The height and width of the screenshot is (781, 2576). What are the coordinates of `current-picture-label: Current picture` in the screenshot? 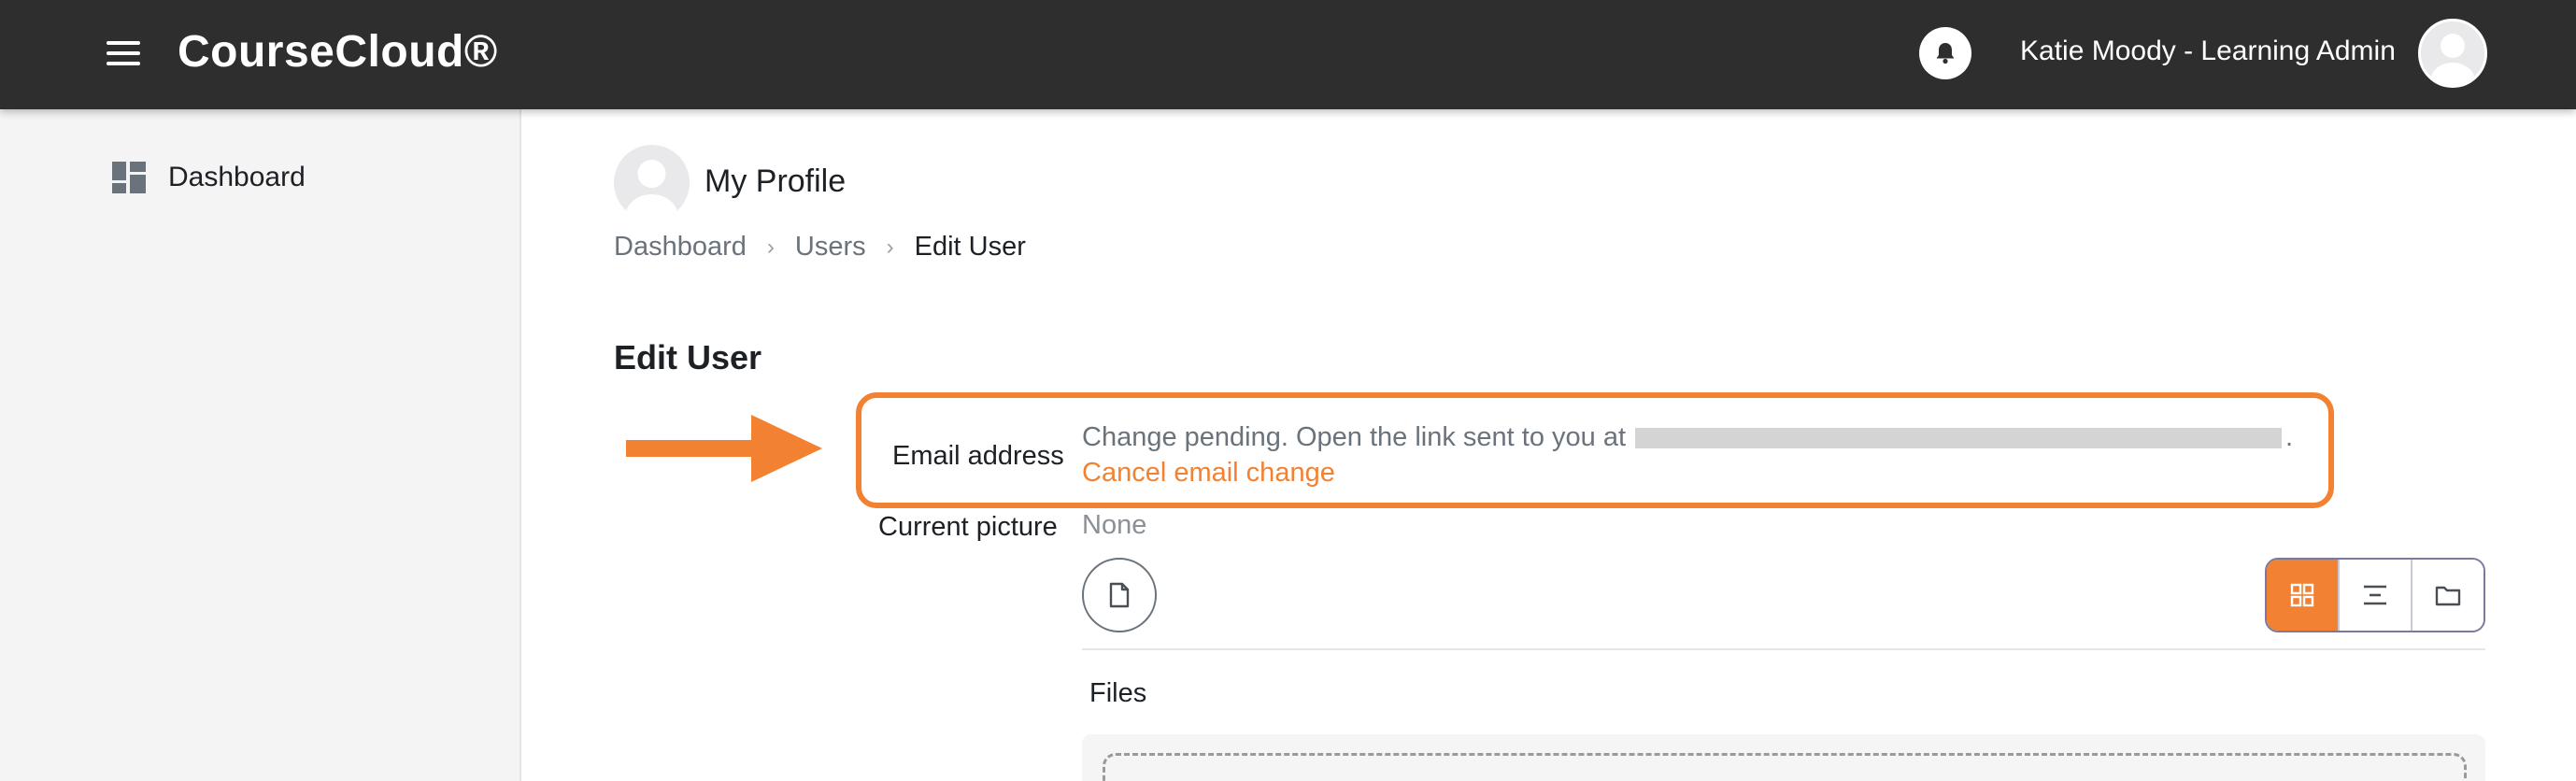 It's located at (968, 527).